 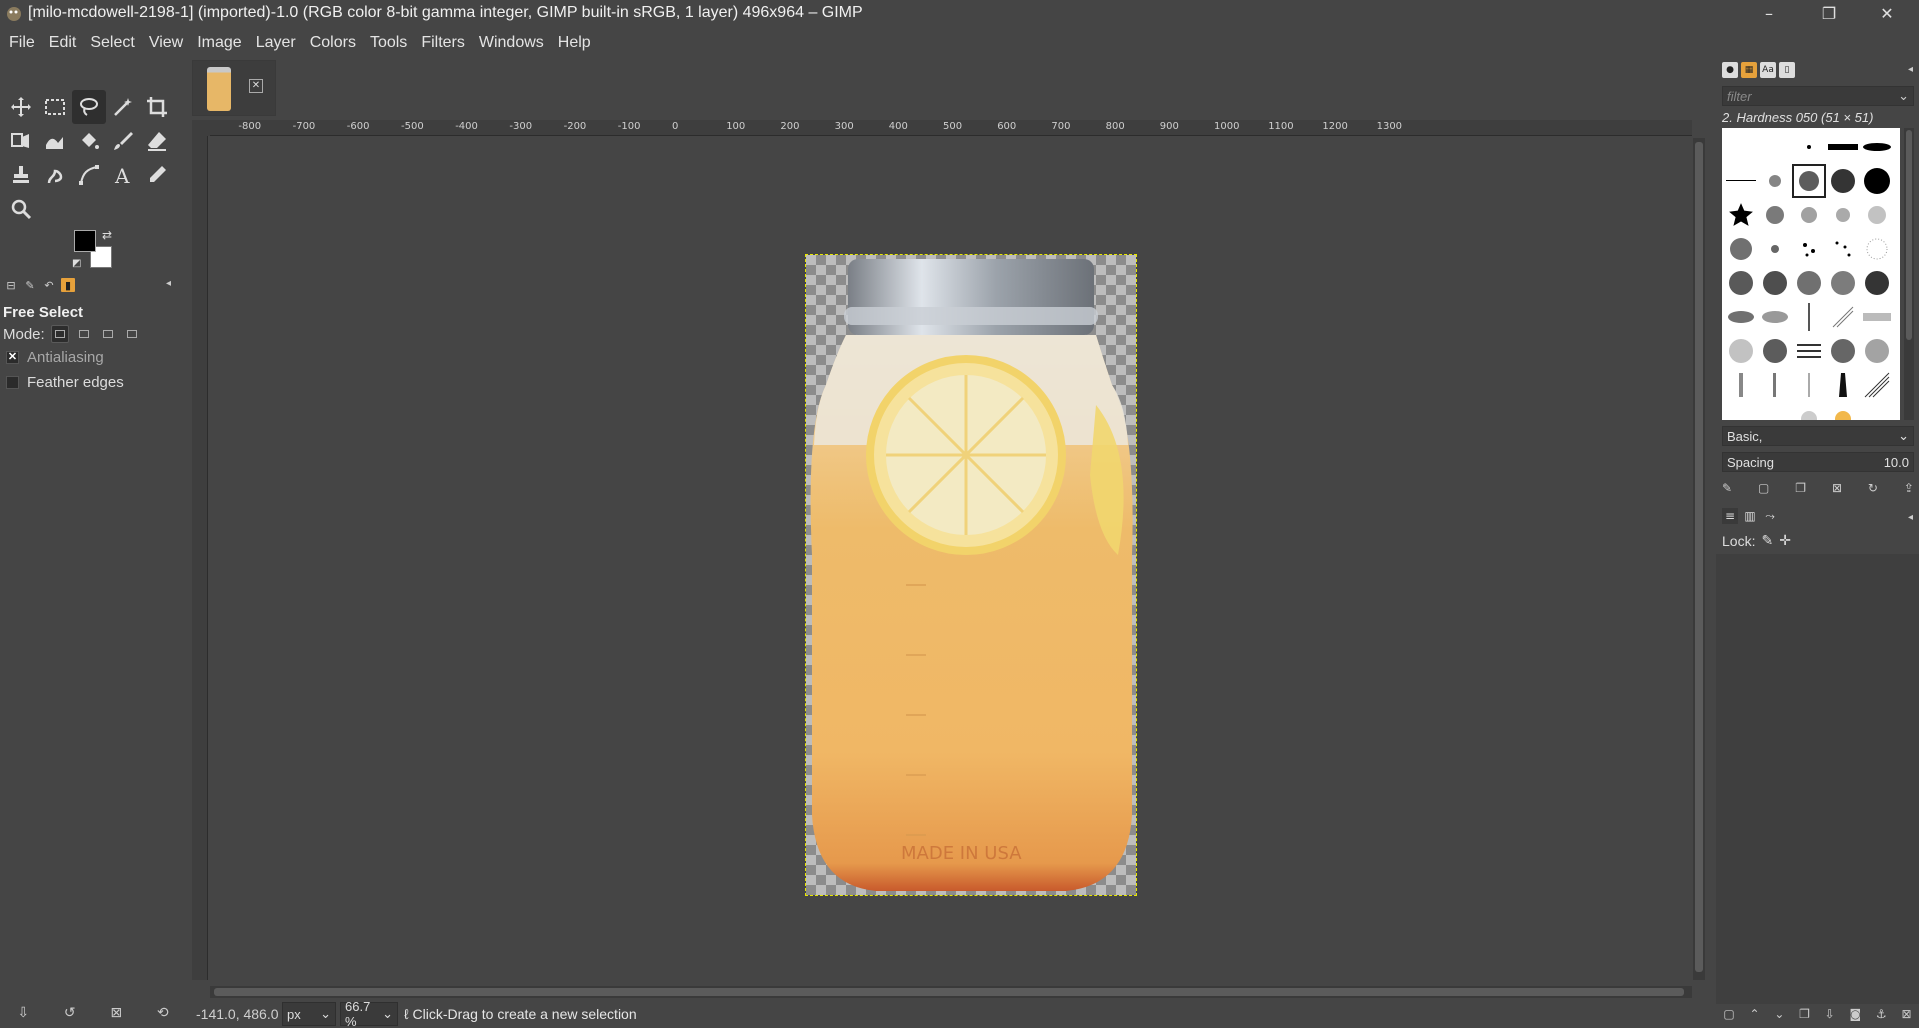 I want to click on open-brush-icon: ⇪, so click(x=1909, y=488).